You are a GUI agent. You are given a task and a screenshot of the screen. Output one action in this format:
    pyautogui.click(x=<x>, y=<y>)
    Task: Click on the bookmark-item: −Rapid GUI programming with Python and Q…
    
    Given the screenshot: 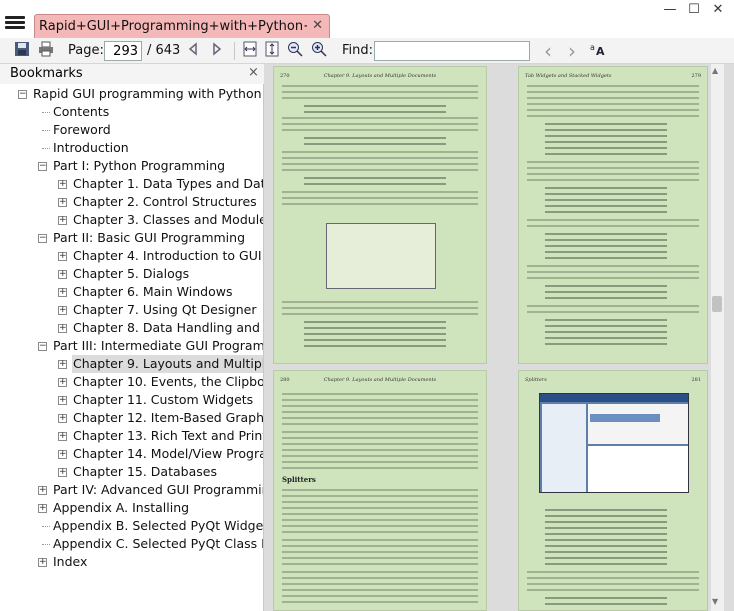 What is the action you would take?
    pyautogui.click(x=131, y=94)
    